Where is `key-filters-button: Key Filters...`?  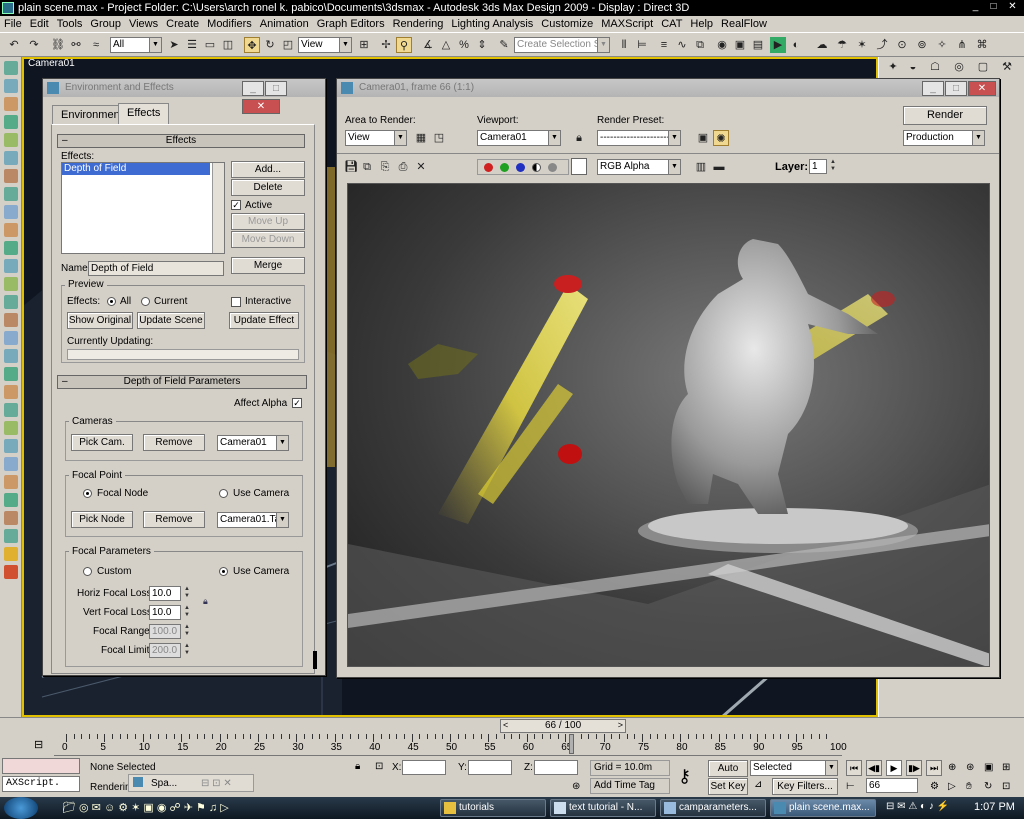
key-filters-button: Key Filters... is located at coordinates (805, 786).